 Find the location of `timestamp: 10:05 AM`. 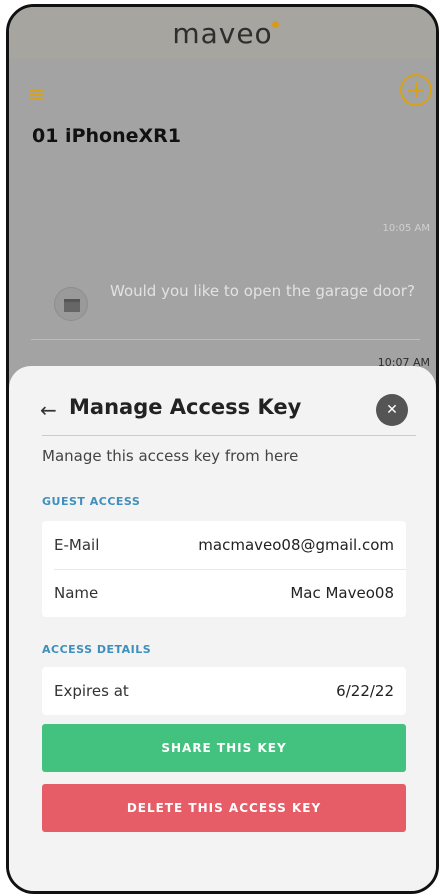

timestamp: 10:05 AM is located at coordinates (406, 228).